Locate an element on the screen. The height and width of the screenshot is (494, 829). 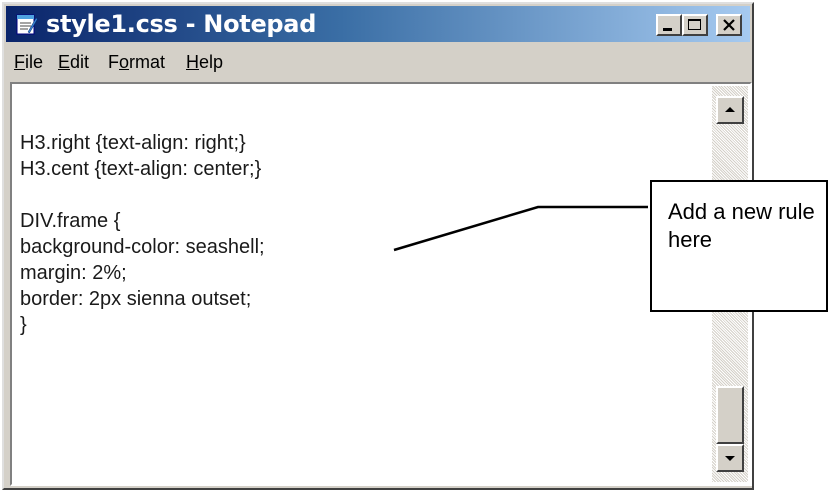
callout-text: Add a new rule here is located at coordinates (741, 225).